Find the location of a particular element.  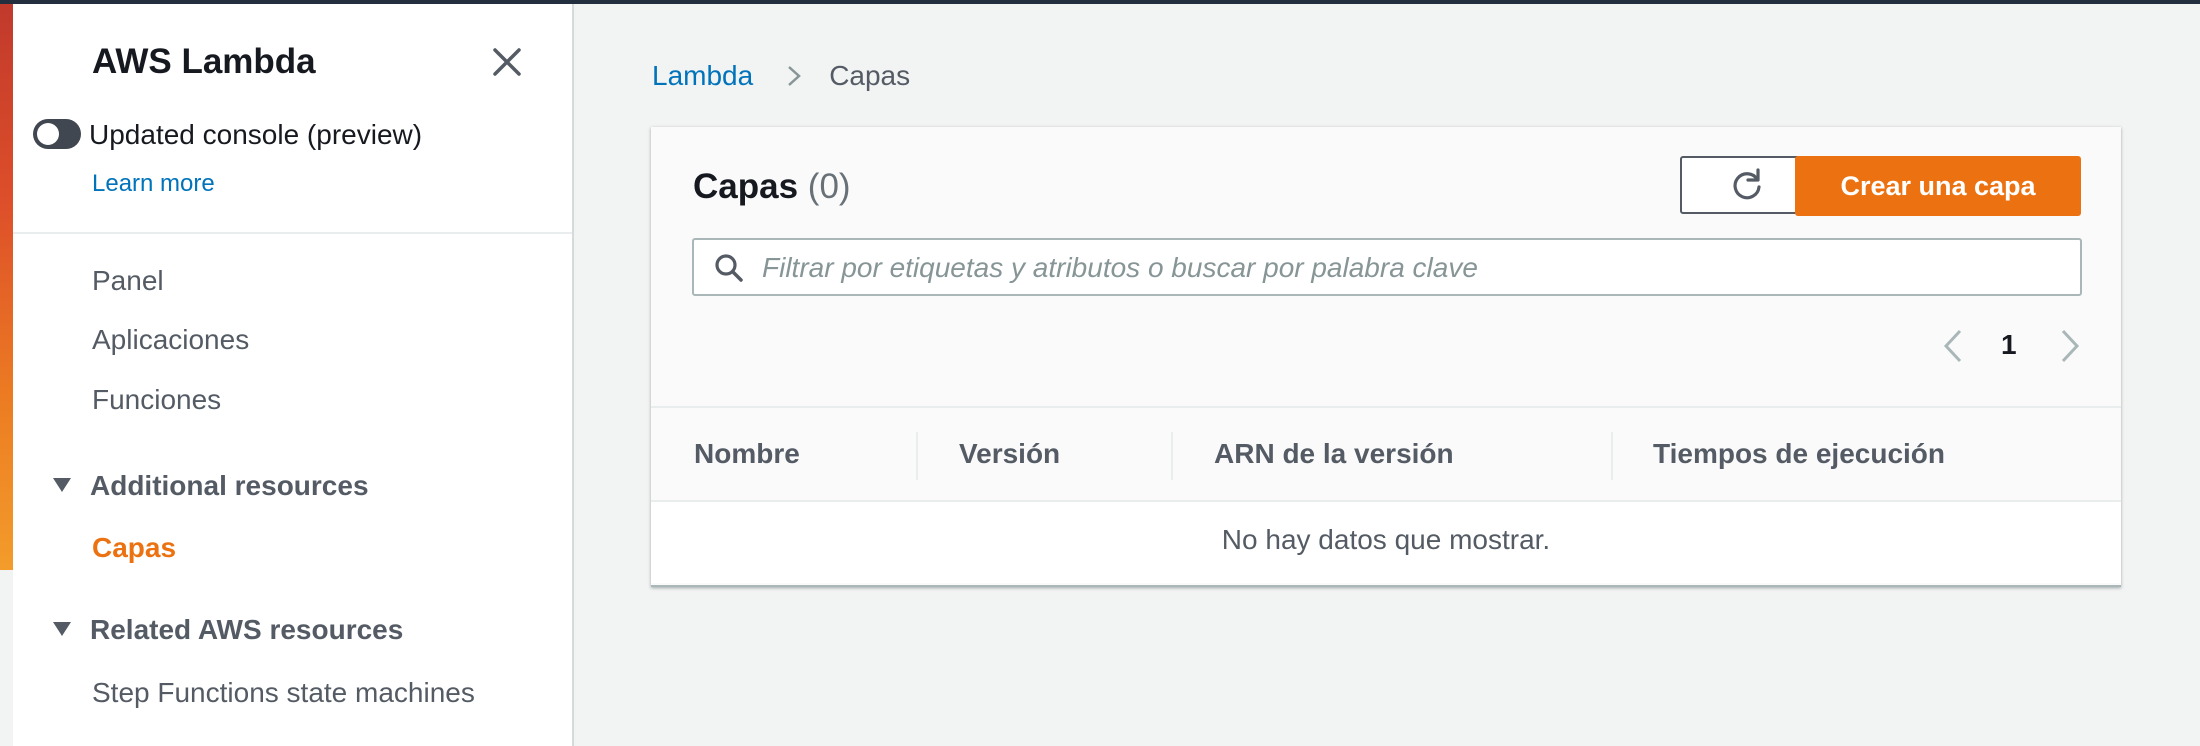

create-layer-button: Crear una capa is located at coordinates (1938, 186).